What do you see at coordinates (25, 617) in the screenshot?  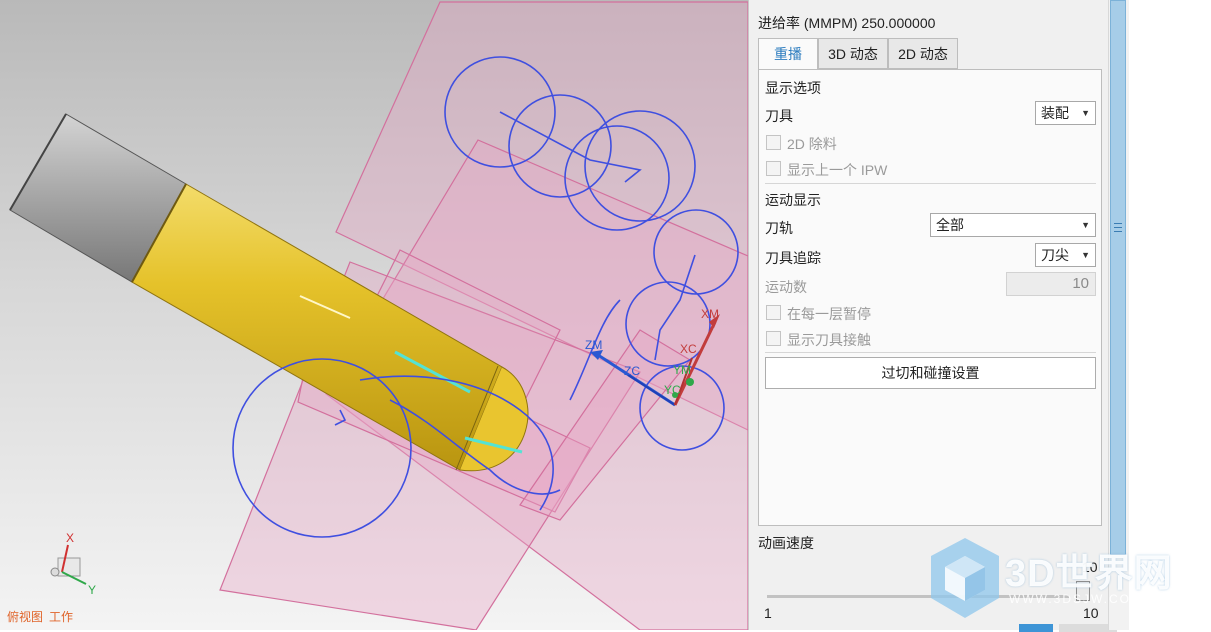 I see `view-name-label: 俯视图` at bounding box center [25, 617].